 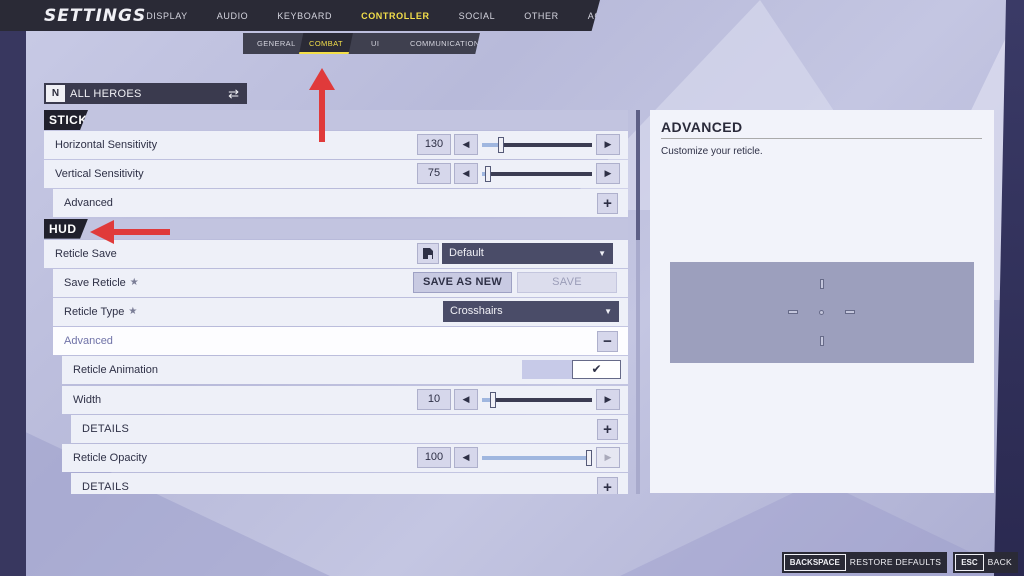 I want to click on row-label: Advanced, so click(x=88, y=203).